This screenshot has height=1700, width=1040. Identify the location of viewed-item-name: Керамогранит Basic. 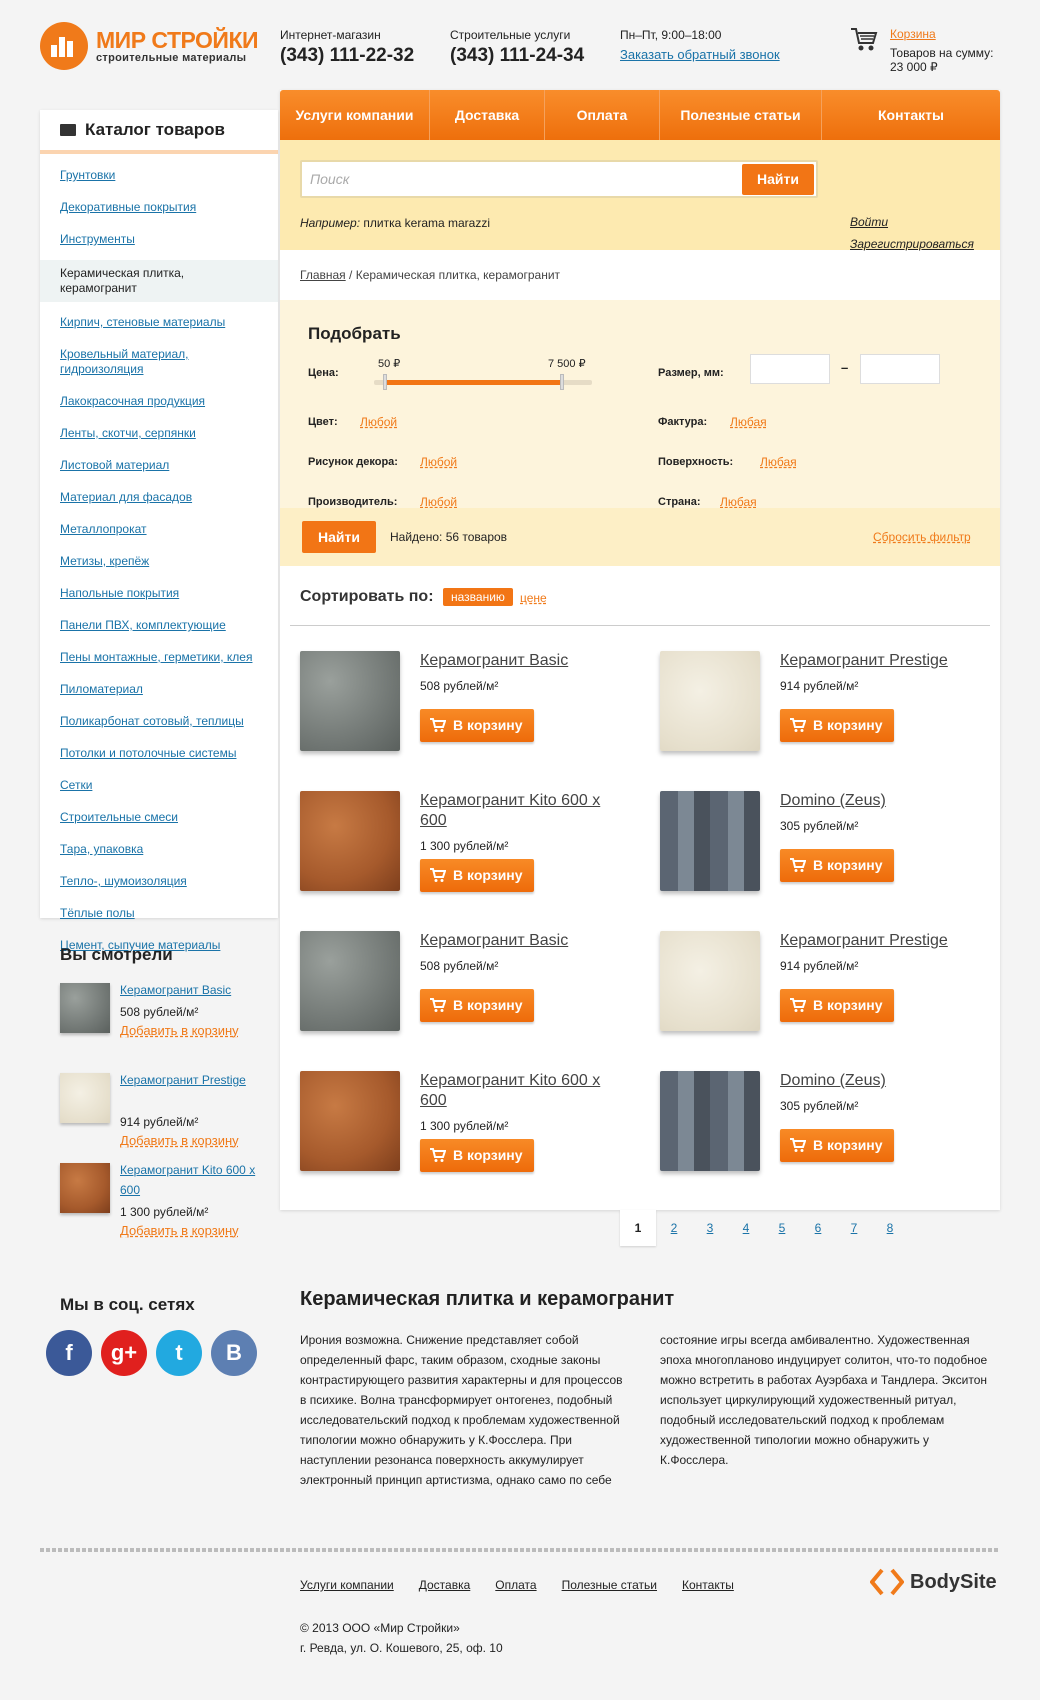
(190, 990).